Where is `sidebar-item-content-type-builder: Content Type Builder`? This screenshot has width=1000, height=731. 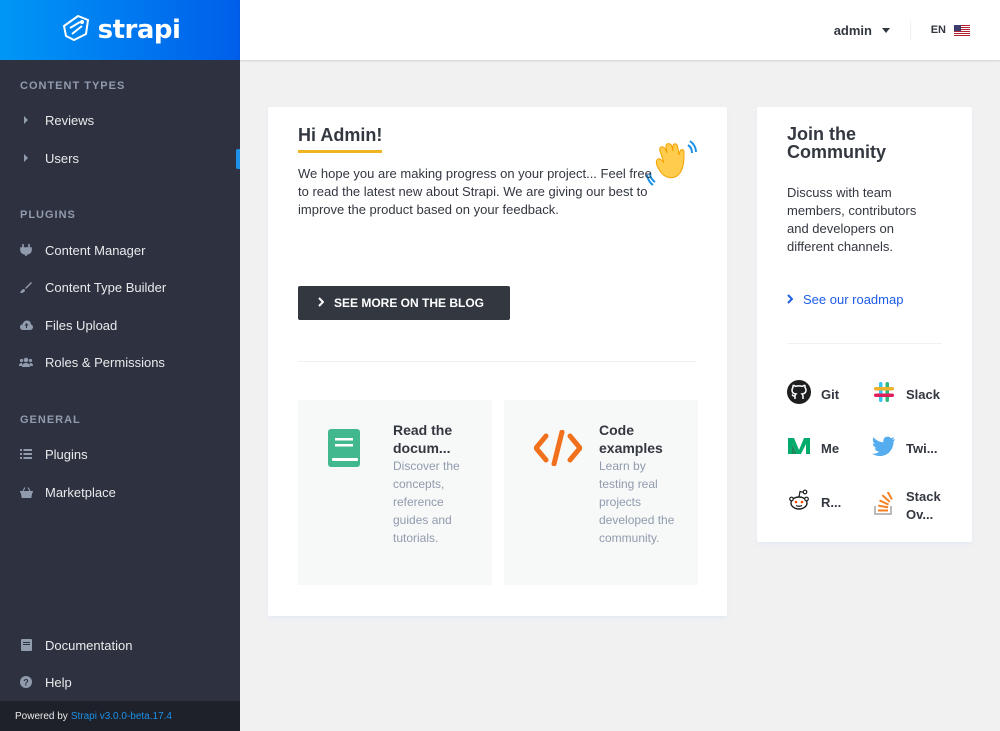 sidebar-item-content-type-builder: Content Type Builder is located at coordinates (120, 287).